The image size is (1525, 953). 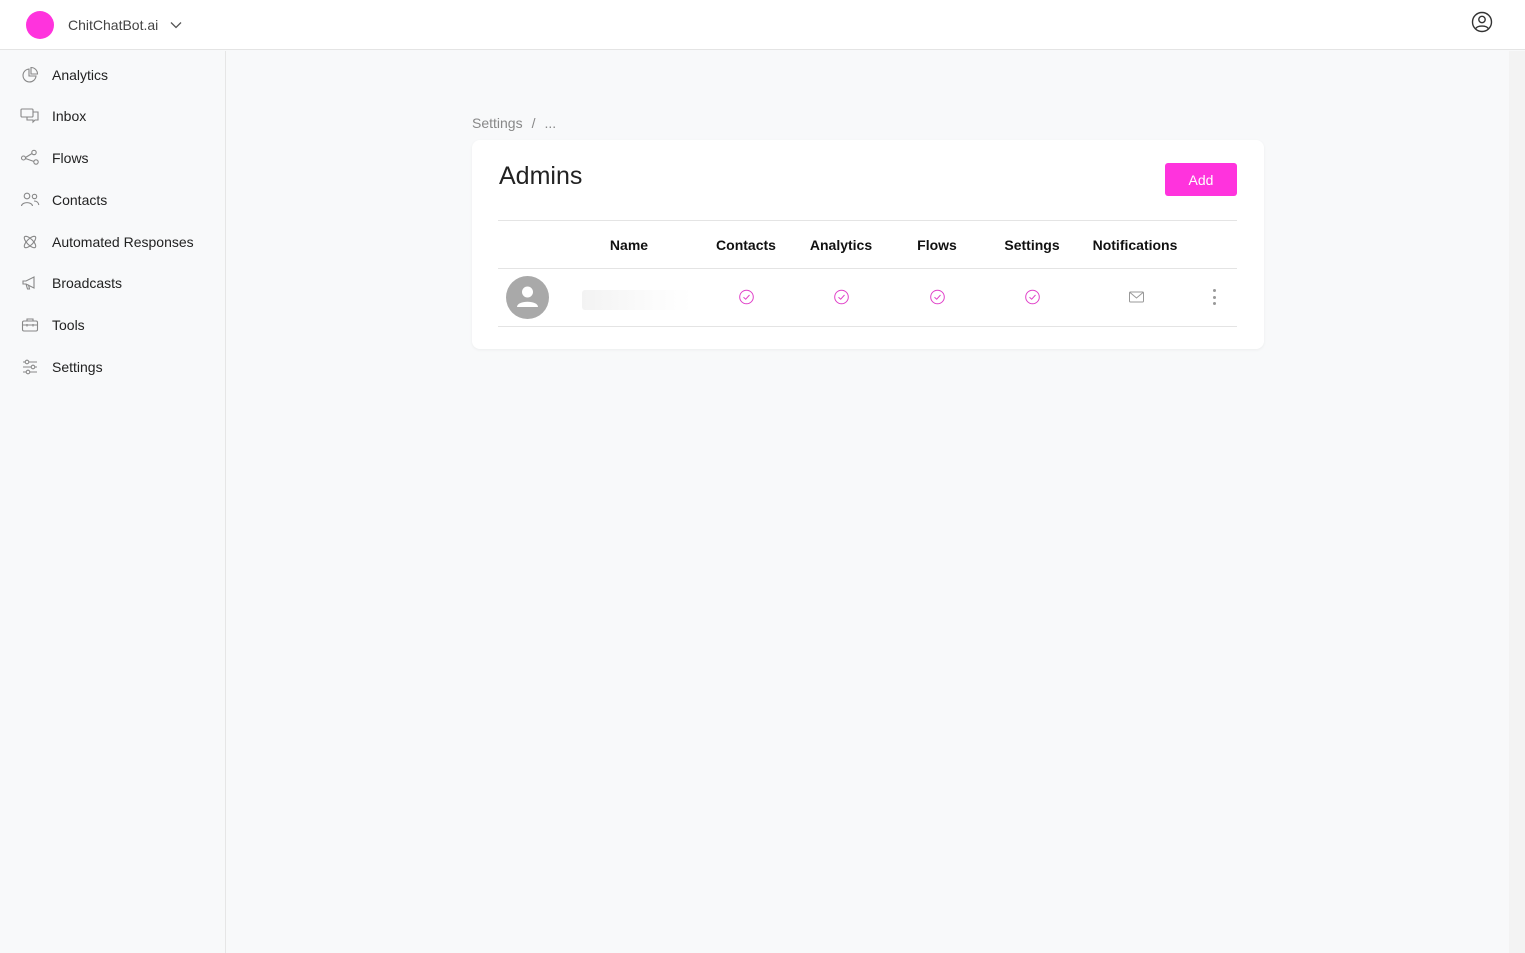 I want to click on chevron-down-icon, so click(x=176, y=25).